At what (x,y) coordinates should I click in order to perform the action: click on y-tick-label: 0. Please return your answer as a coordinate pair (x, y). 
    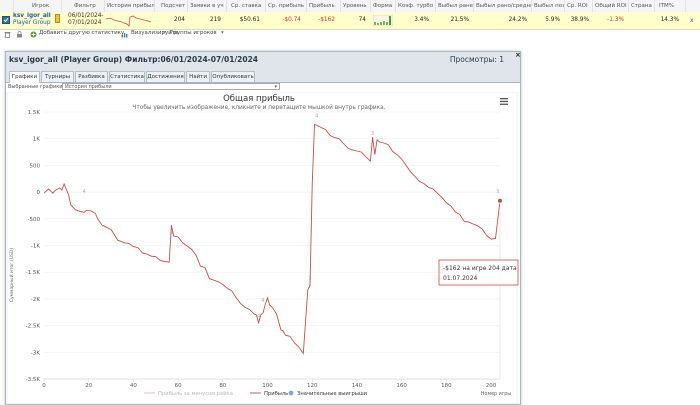
    Looking at the image, I should click on (39, 193).